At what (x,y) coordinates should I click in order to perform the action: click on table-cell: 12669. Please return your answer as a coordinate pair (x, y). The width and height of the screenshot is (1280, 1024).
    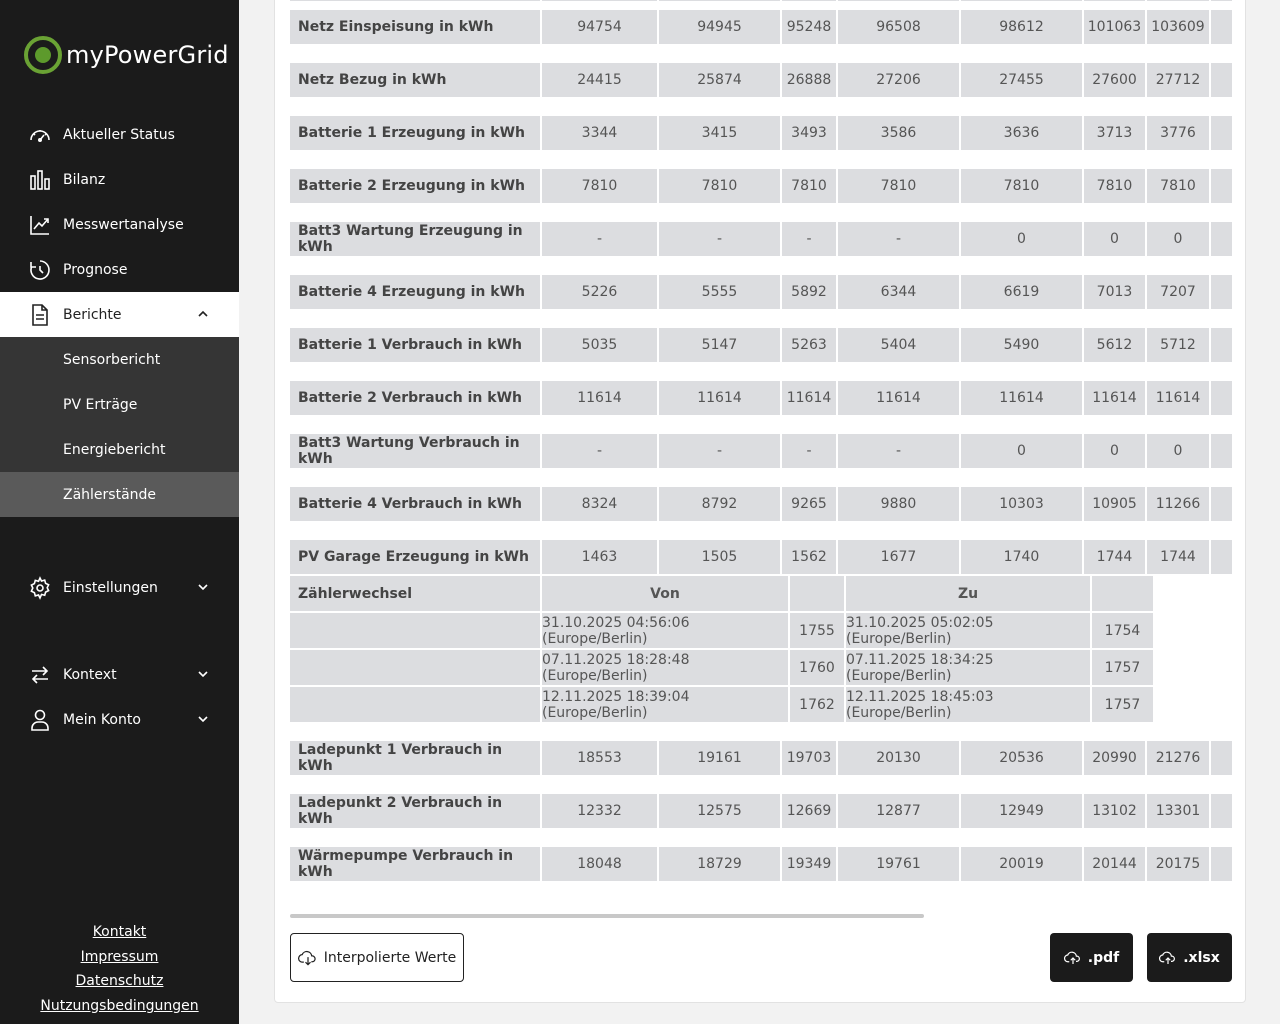
    Looking at the image, I should click on (809, 811).